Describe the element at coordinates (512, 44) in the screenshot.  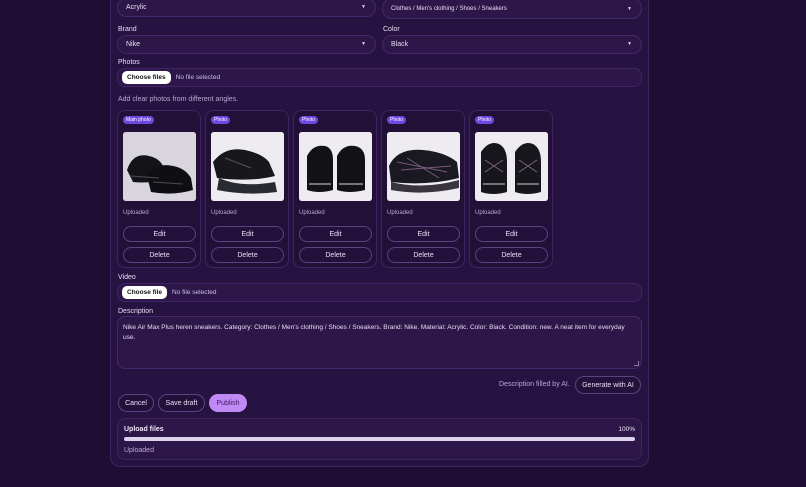
I see `color-select: Black ▼` at that location.